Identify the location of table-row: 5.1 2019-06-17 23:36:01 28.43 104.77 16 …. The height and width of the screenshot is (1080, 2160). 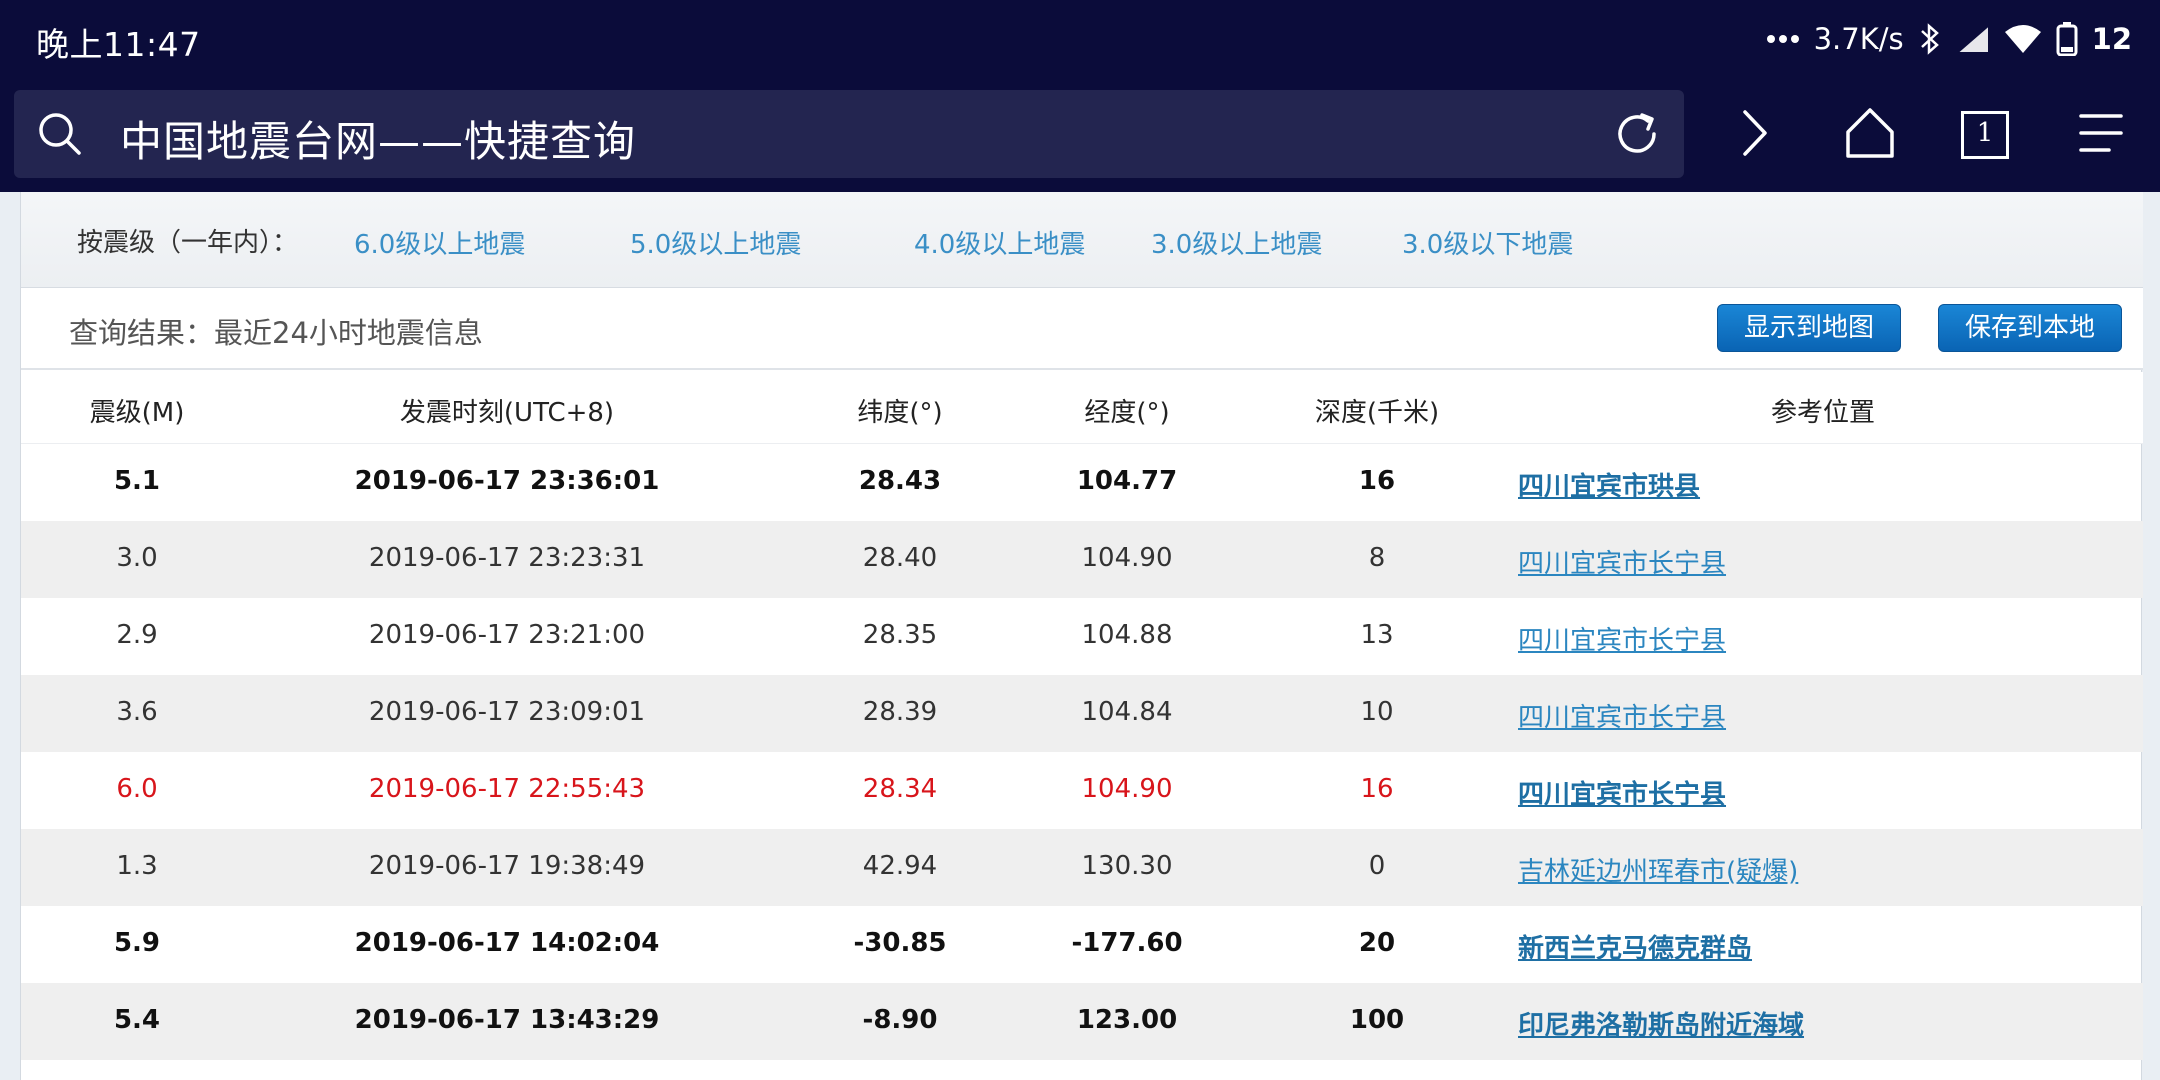
(1082, 482).